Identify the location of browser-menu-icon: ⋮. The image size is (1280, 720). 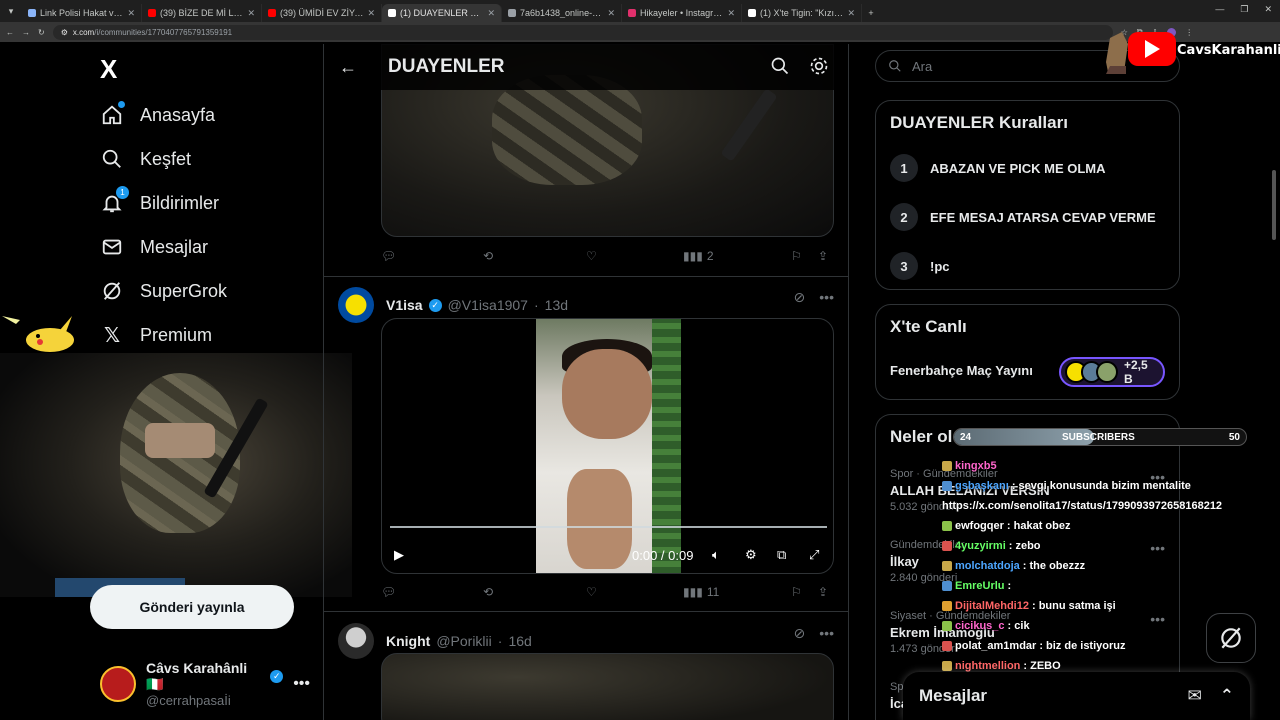
(1189, 32).